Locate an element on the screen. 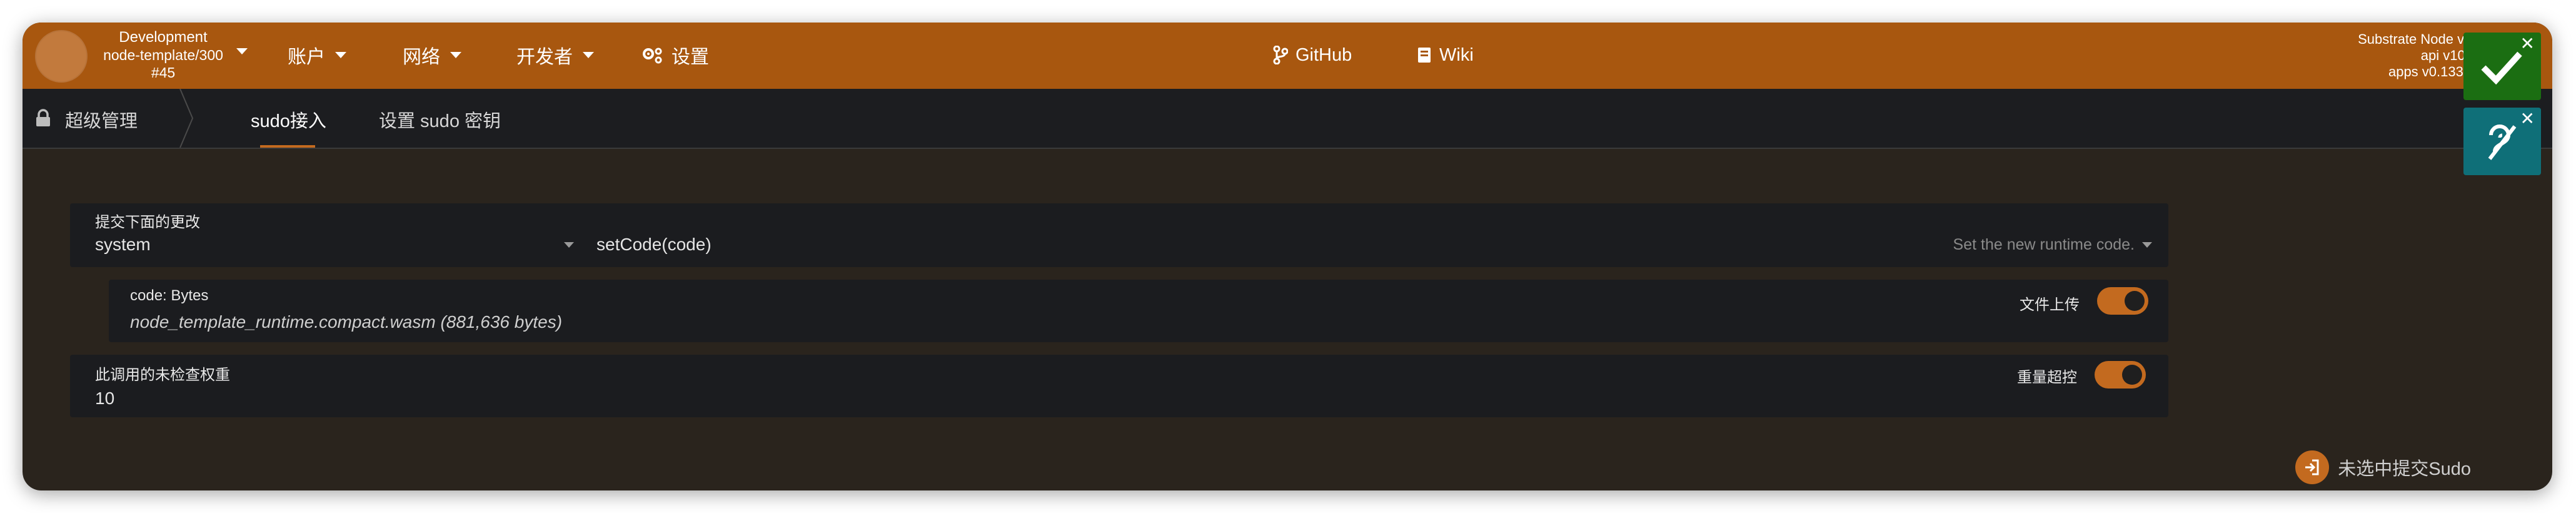  code-param-label: code: Bytes is located at coordinates (169, 295).